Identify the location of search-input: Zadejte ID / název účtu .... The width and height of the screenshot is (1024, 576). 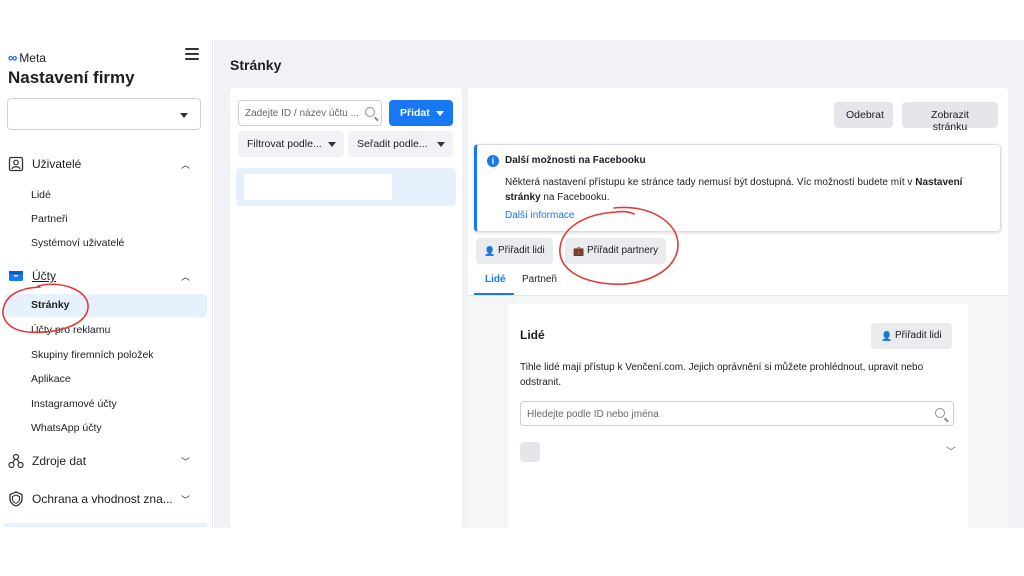
(310, 113).